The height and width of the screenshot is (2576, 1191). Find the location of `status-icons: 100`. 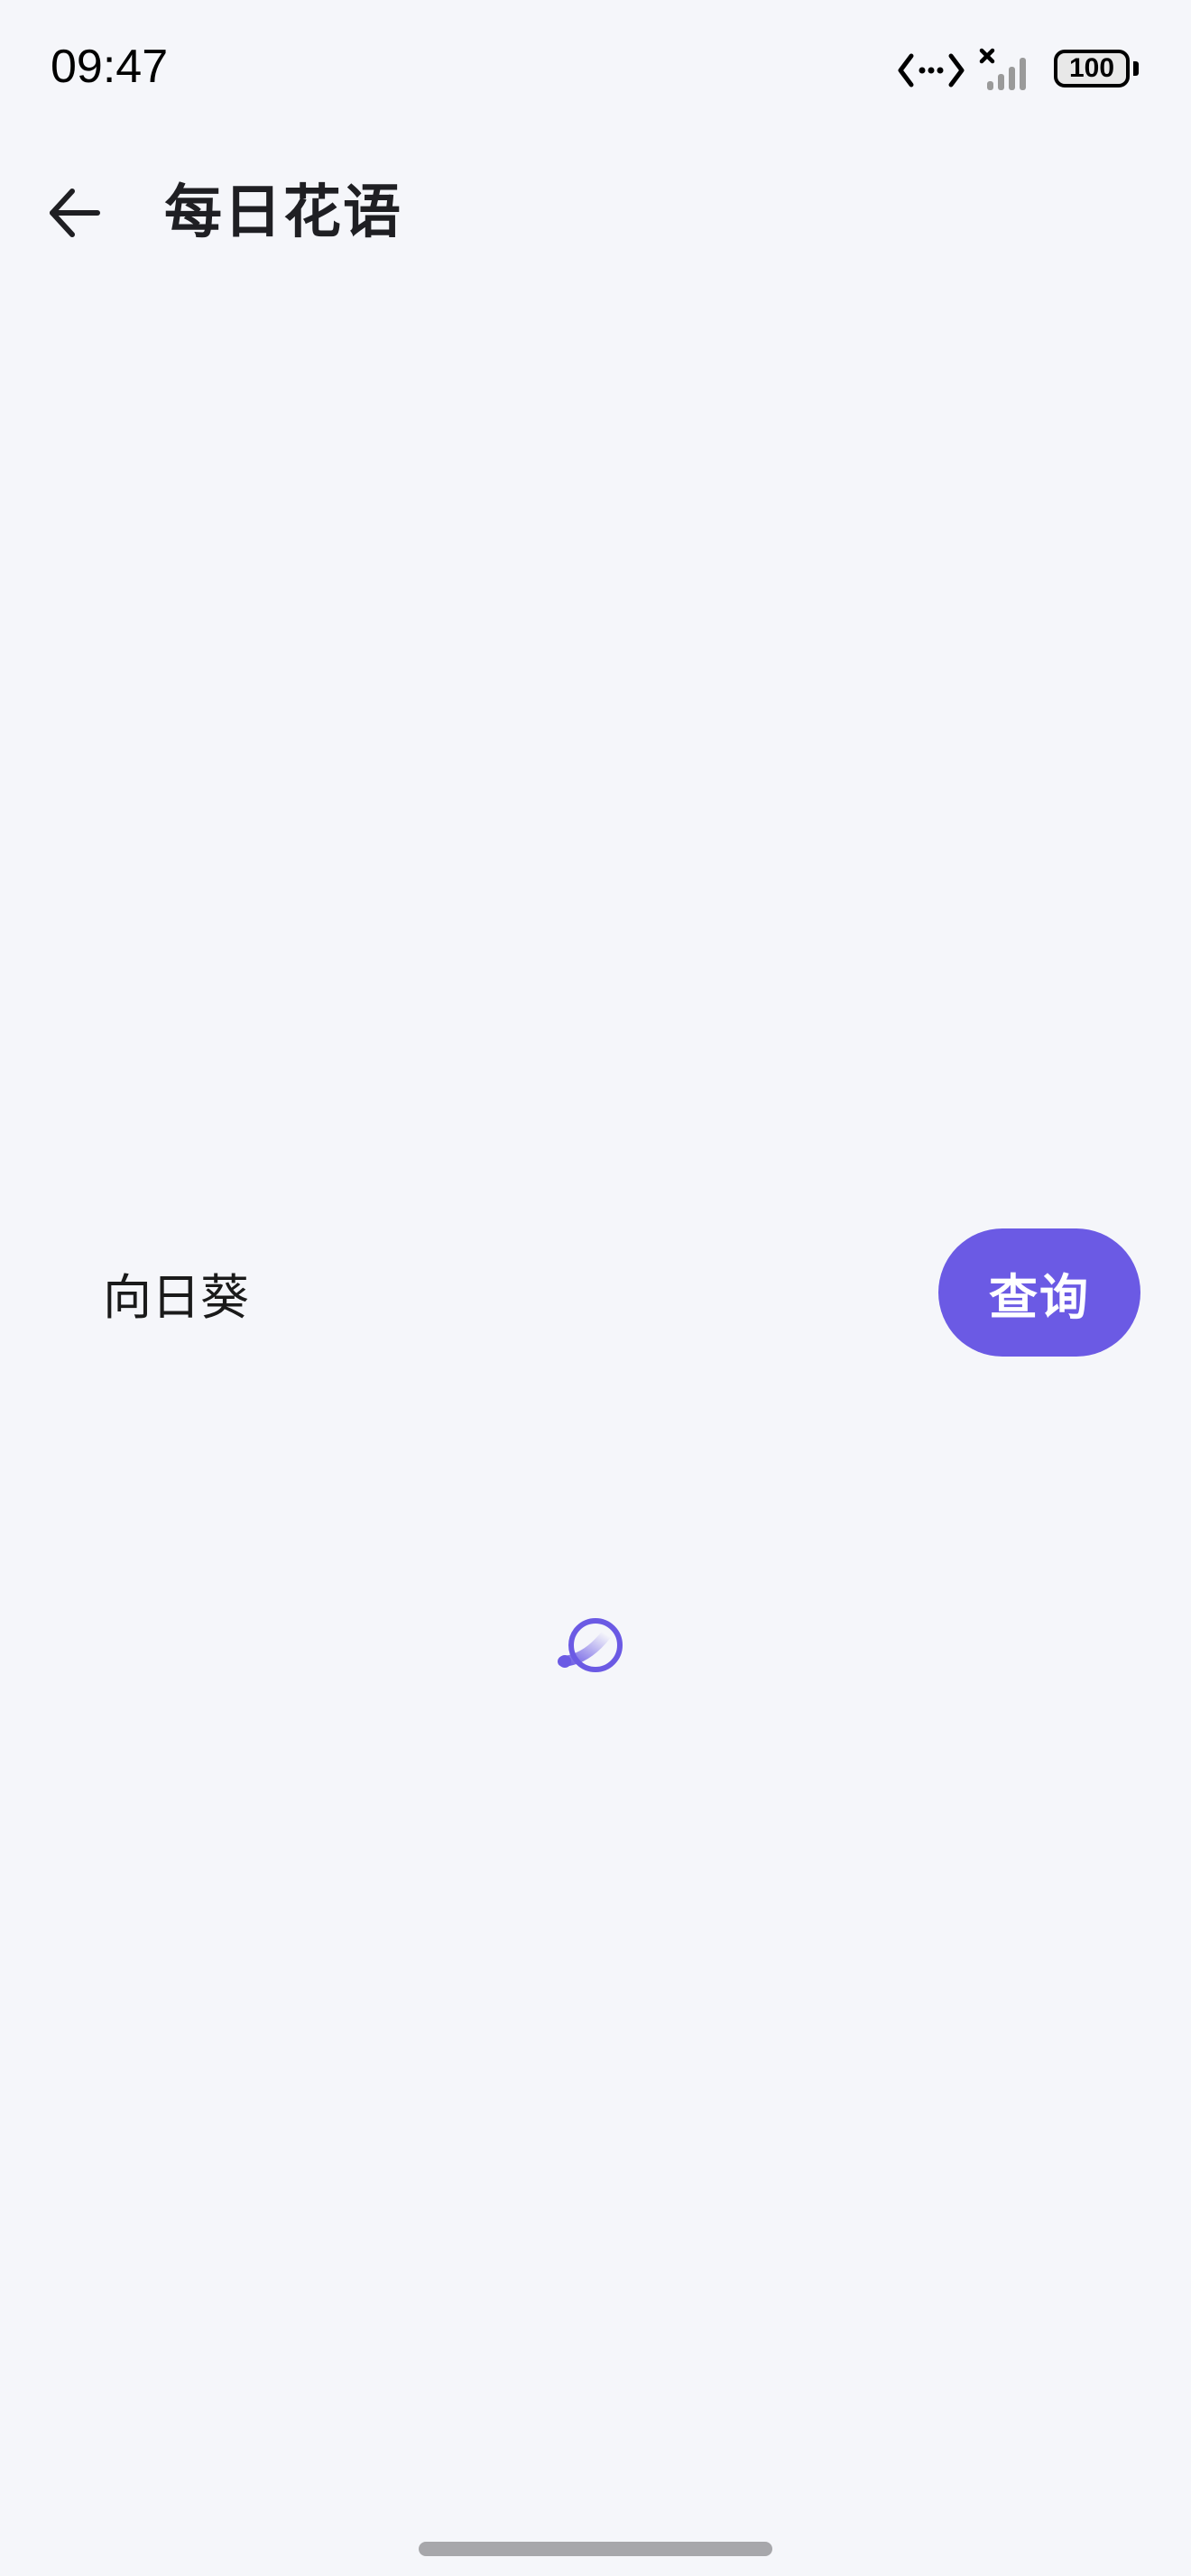

status-icons: 100 is located at coordinates (1018, 70).